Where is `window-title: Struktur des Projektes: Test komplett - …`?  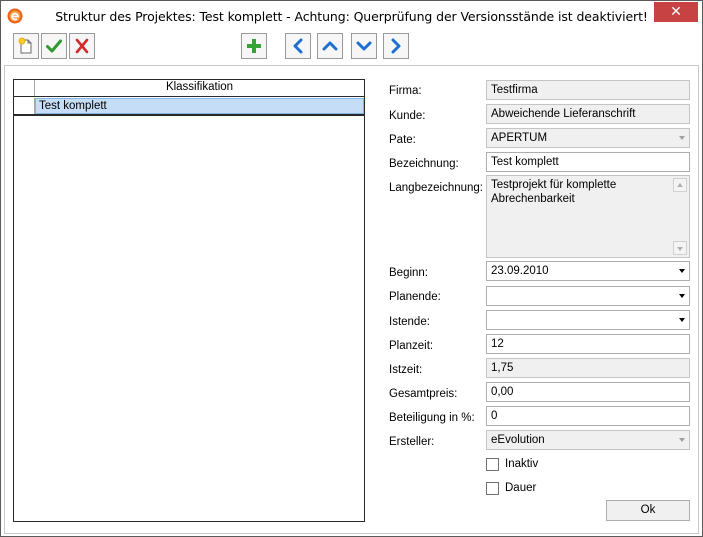 window-title: Struktur des Projektes: Test komplett - … is located at coordinates (351, 16).